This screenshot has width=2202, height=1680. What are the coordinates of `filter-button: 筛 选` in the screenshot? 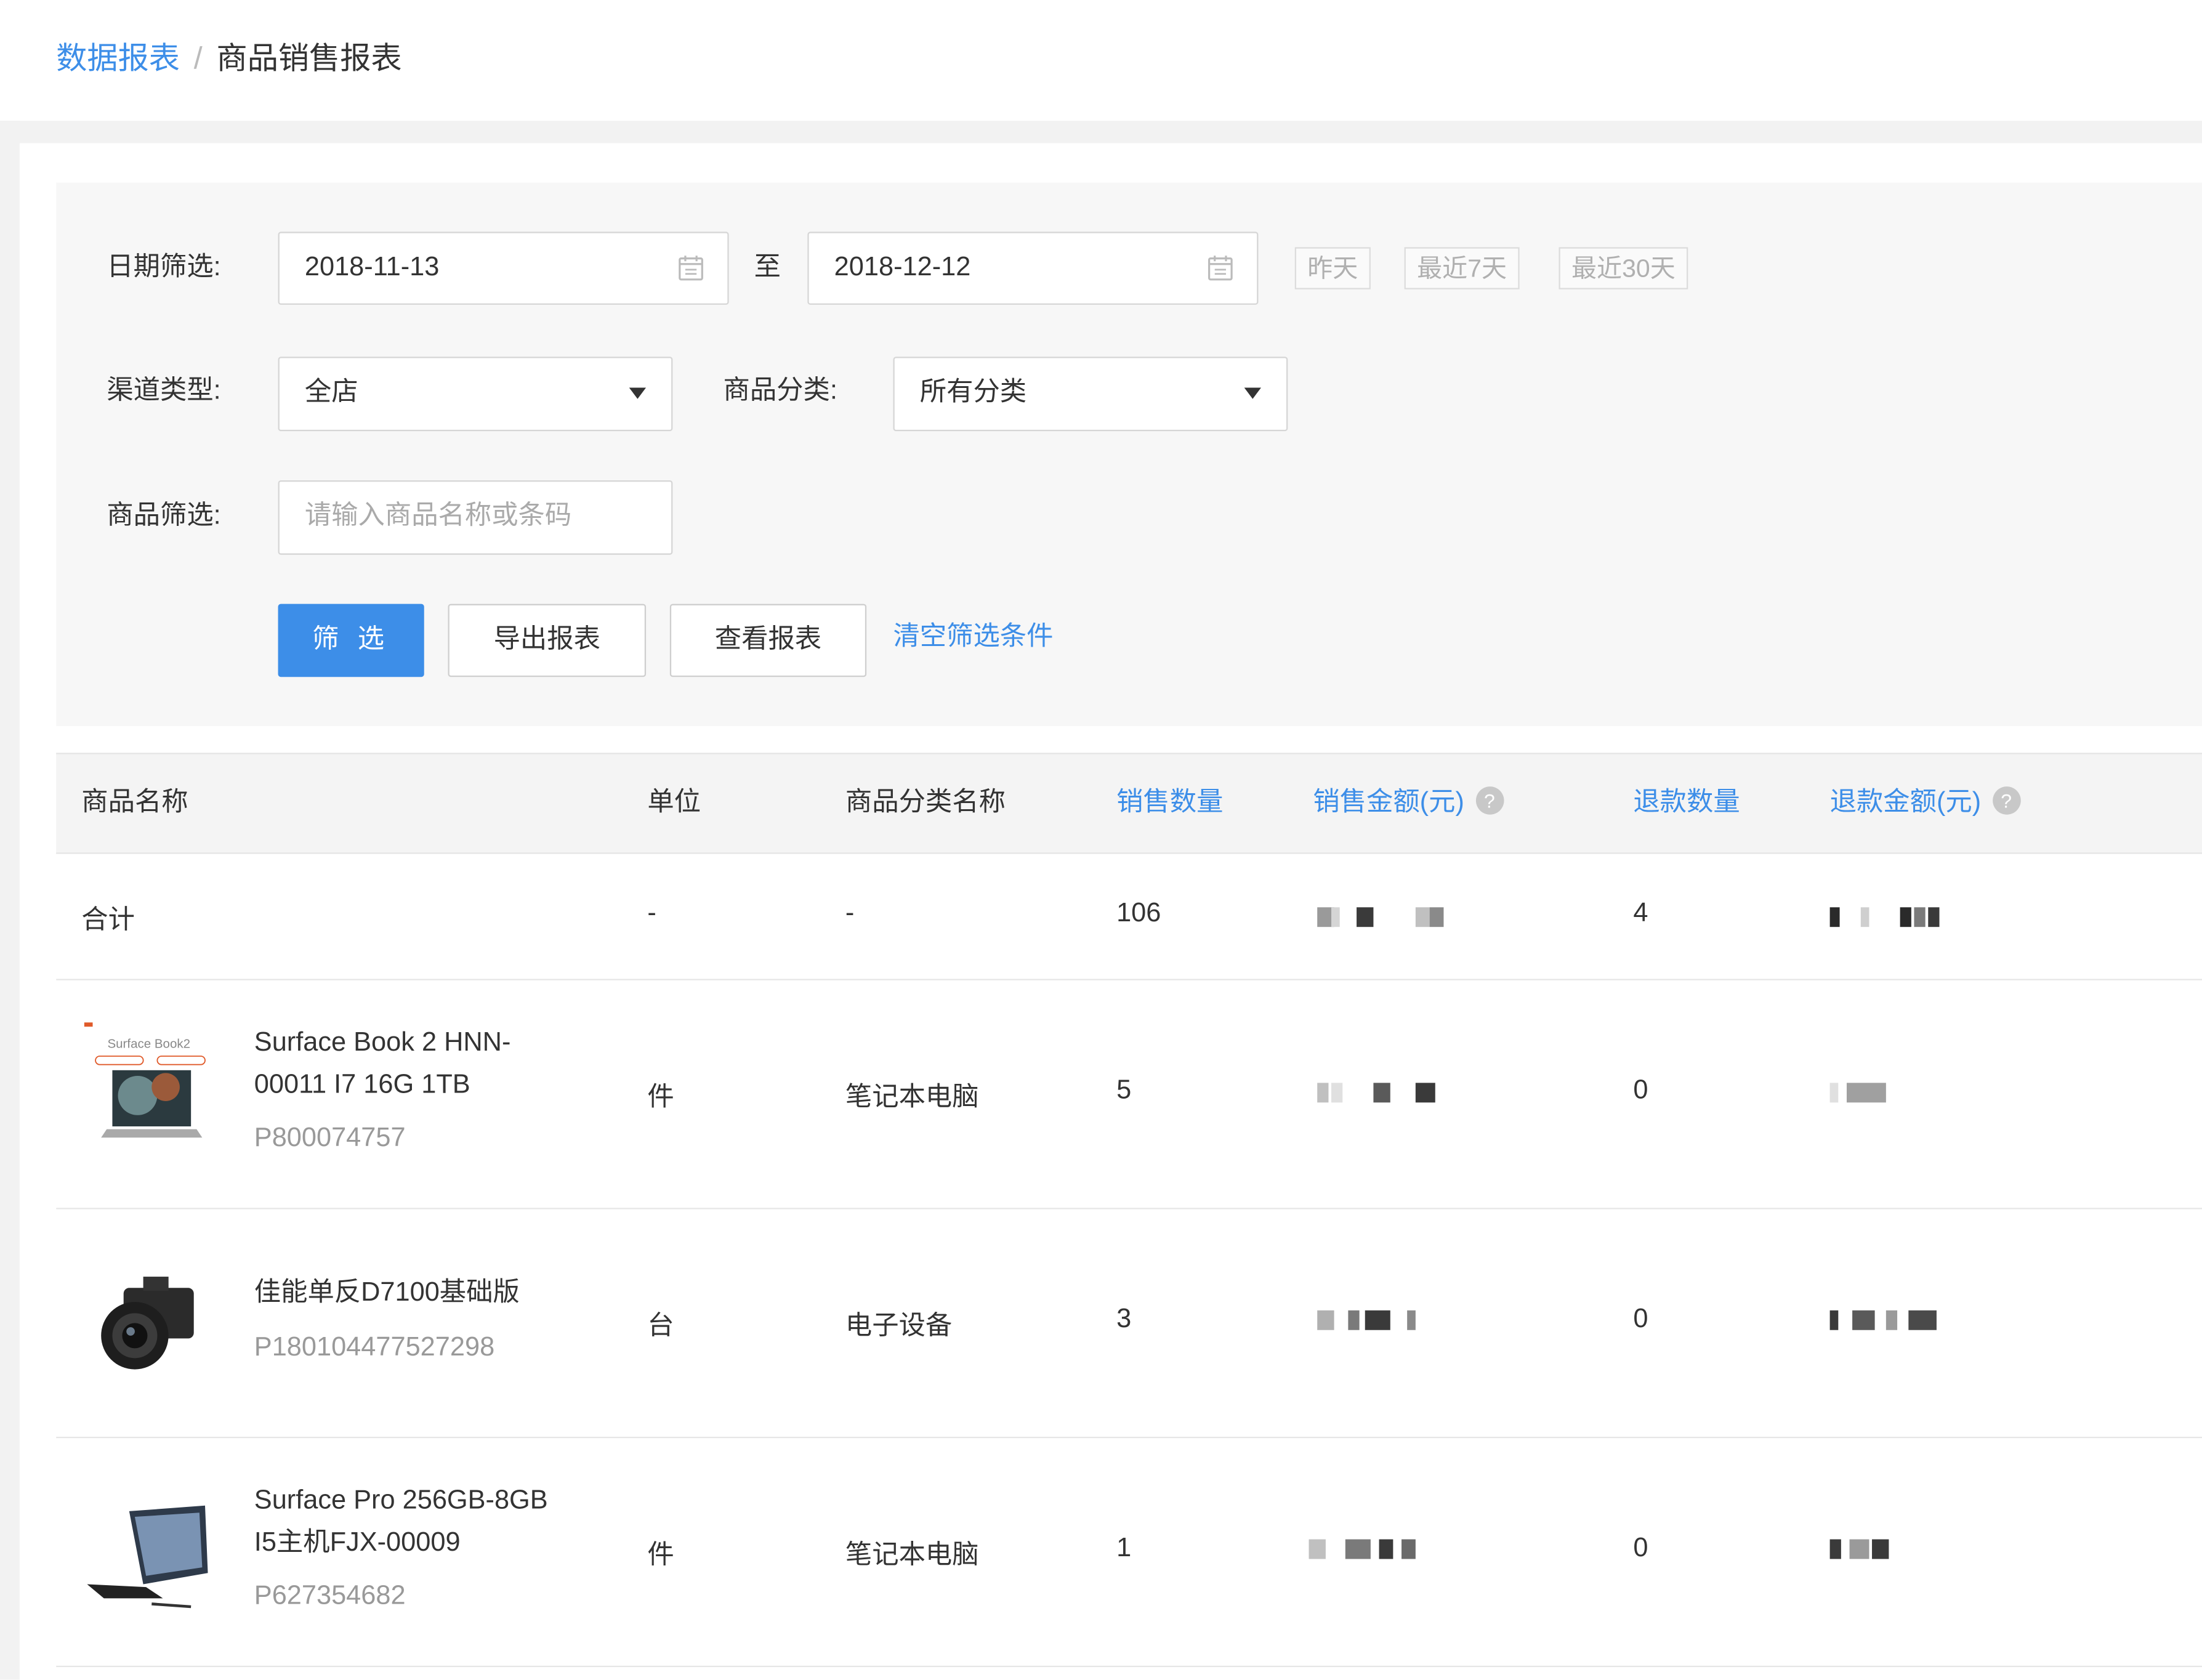 It's located at (351, 640).